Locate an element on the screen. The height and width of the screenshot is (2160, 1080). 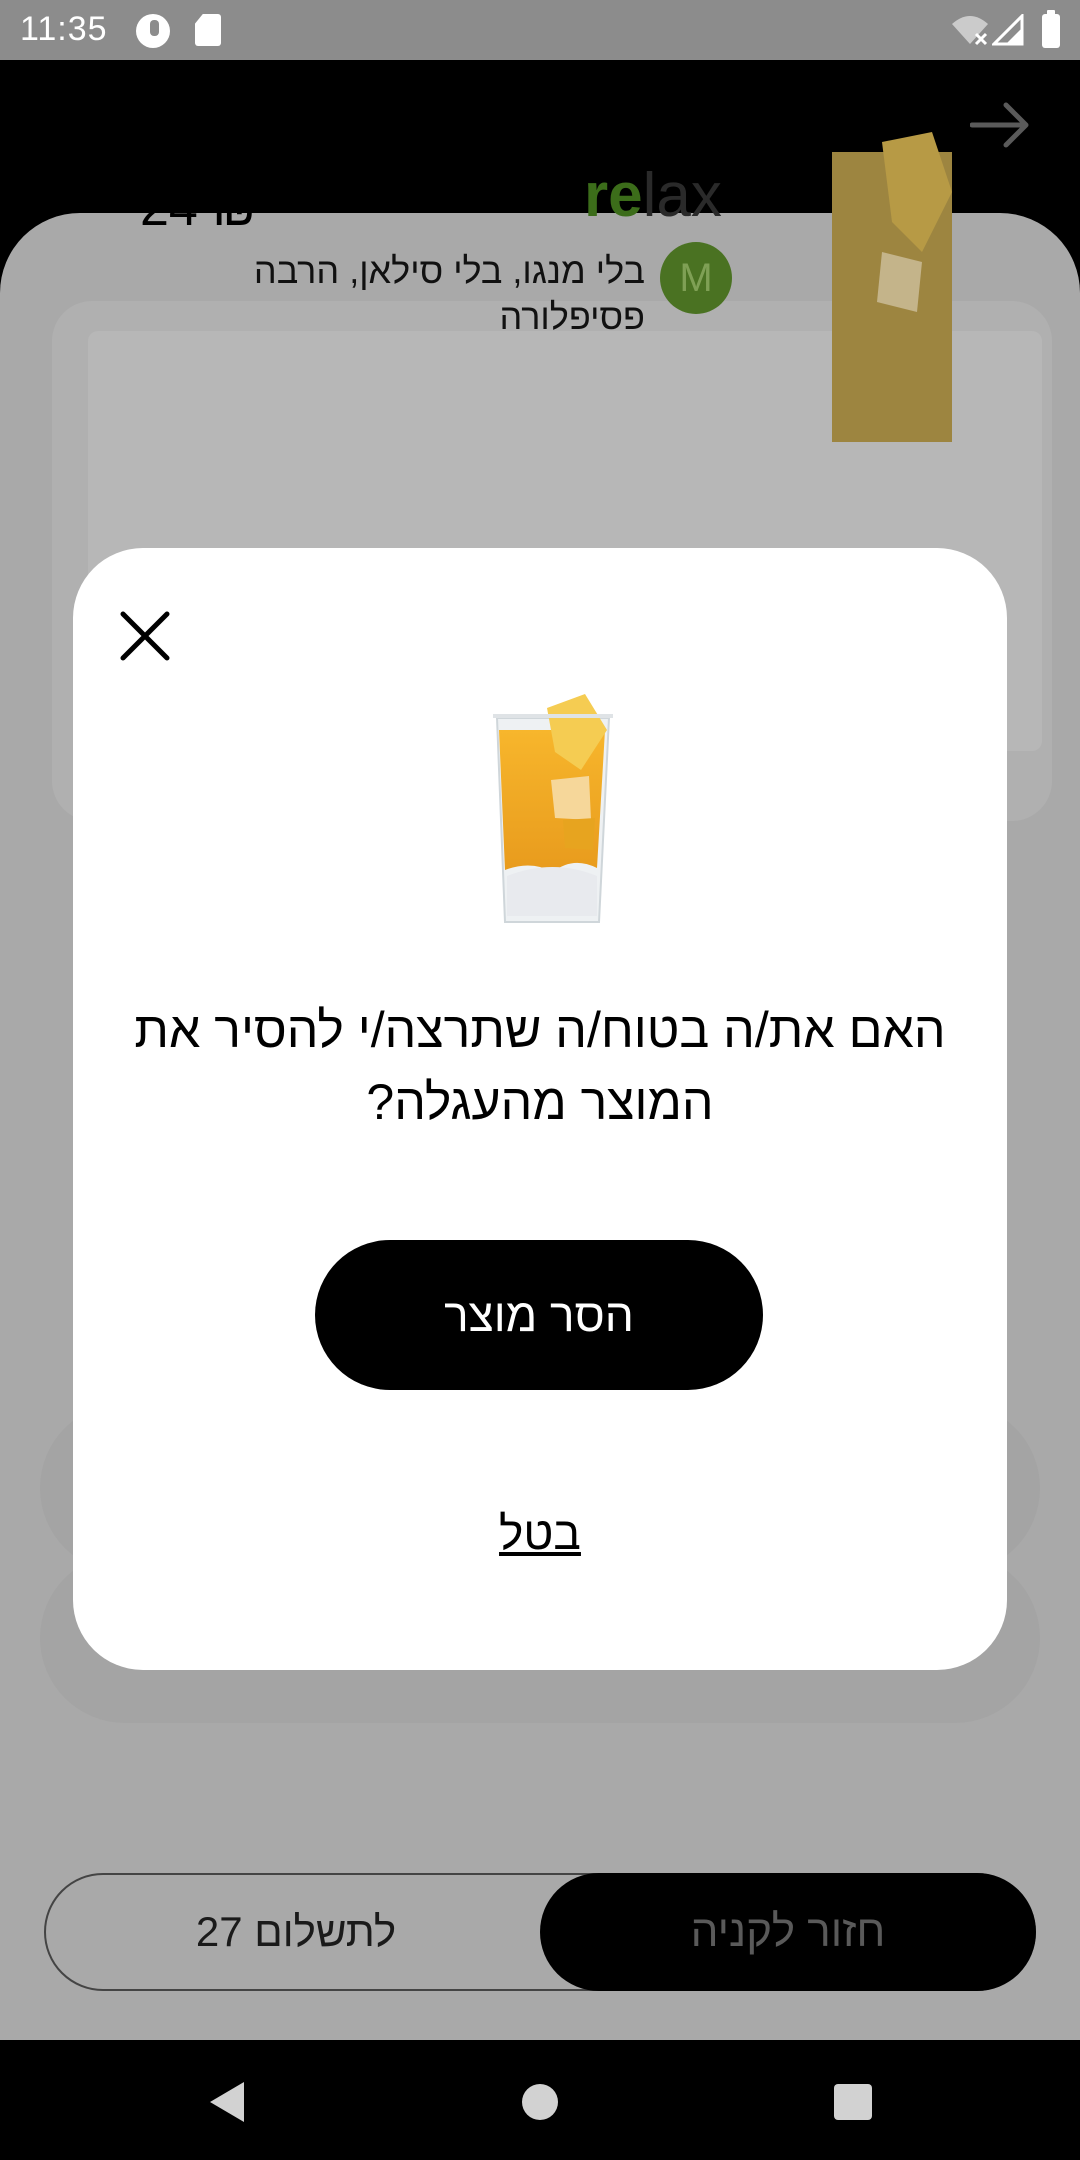
arrow-right-icon is located at coordinates (1000, 125).